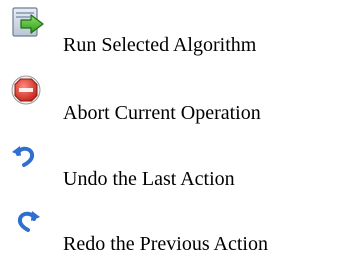 This screenshot has width=344, height=269. I want to click on run-arrow-icon, so click(28, 24).